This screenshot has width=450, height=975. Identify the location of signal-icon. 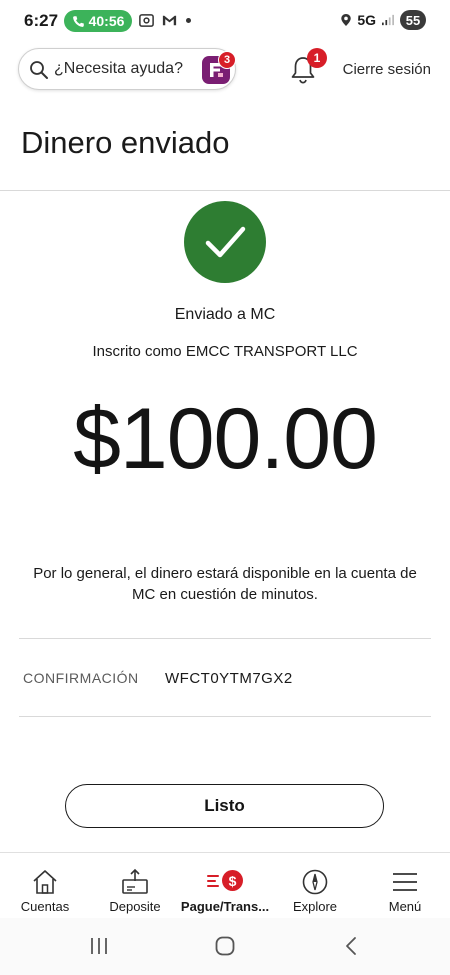
(388, 20).